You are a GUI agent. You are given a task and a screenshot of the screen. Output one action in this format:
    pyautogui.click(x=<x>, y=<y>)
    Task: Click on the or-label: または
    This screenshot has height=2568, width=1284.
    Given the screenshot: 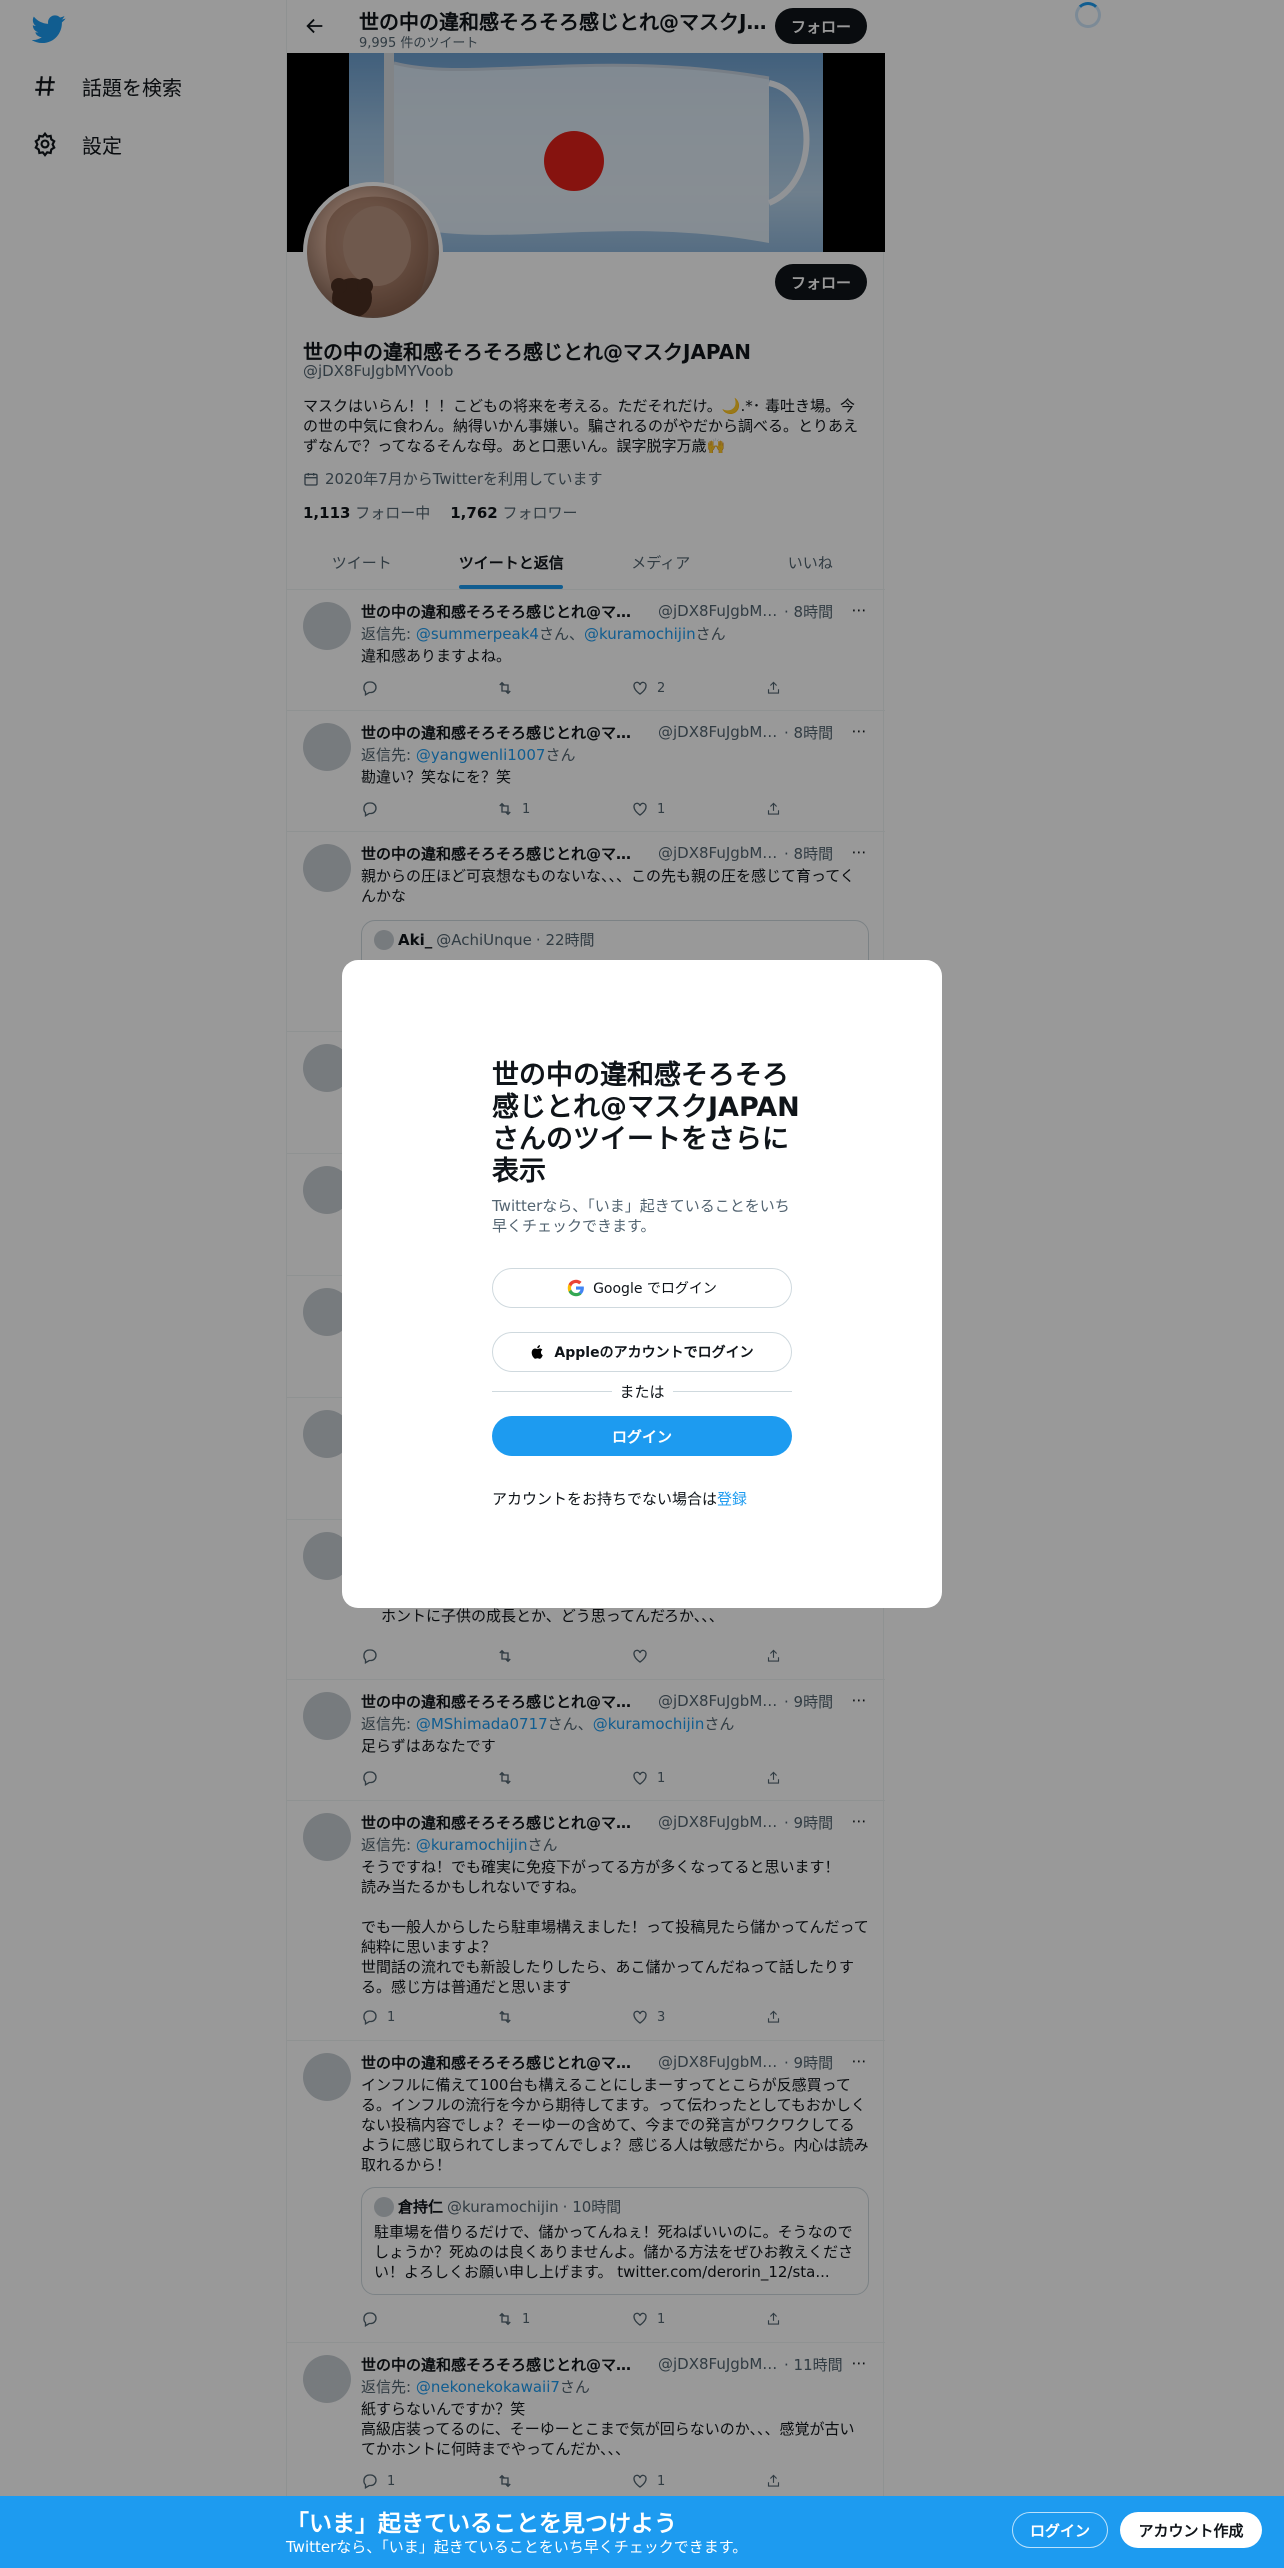 What is the action you would take?
    pyautogui.click(x=642, y=1391)
    